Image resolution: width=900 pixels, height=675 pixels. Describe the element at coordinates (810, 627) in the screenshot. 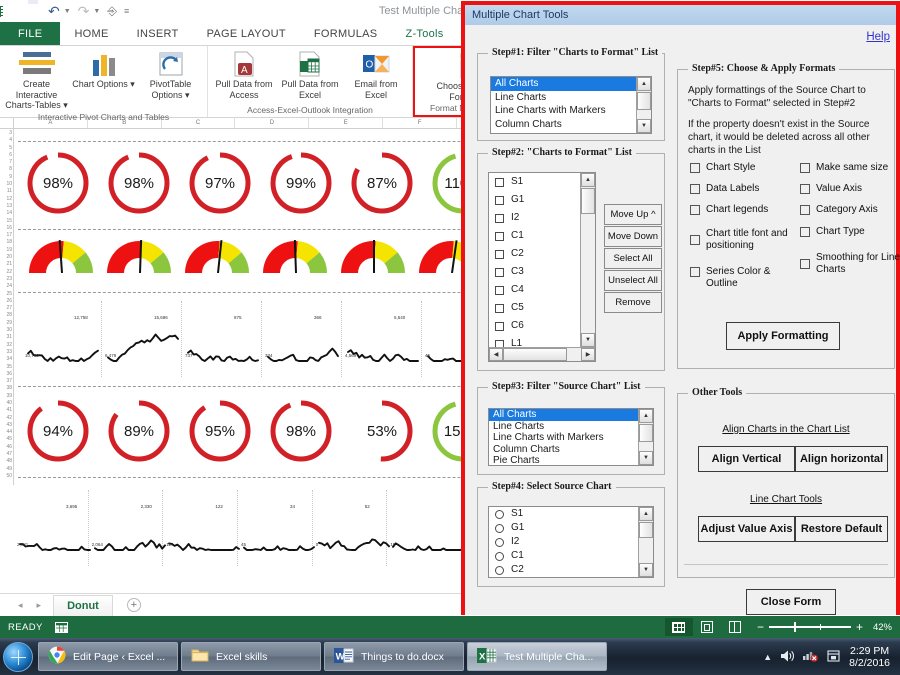

I see `zoom-slider: − +` at that location.